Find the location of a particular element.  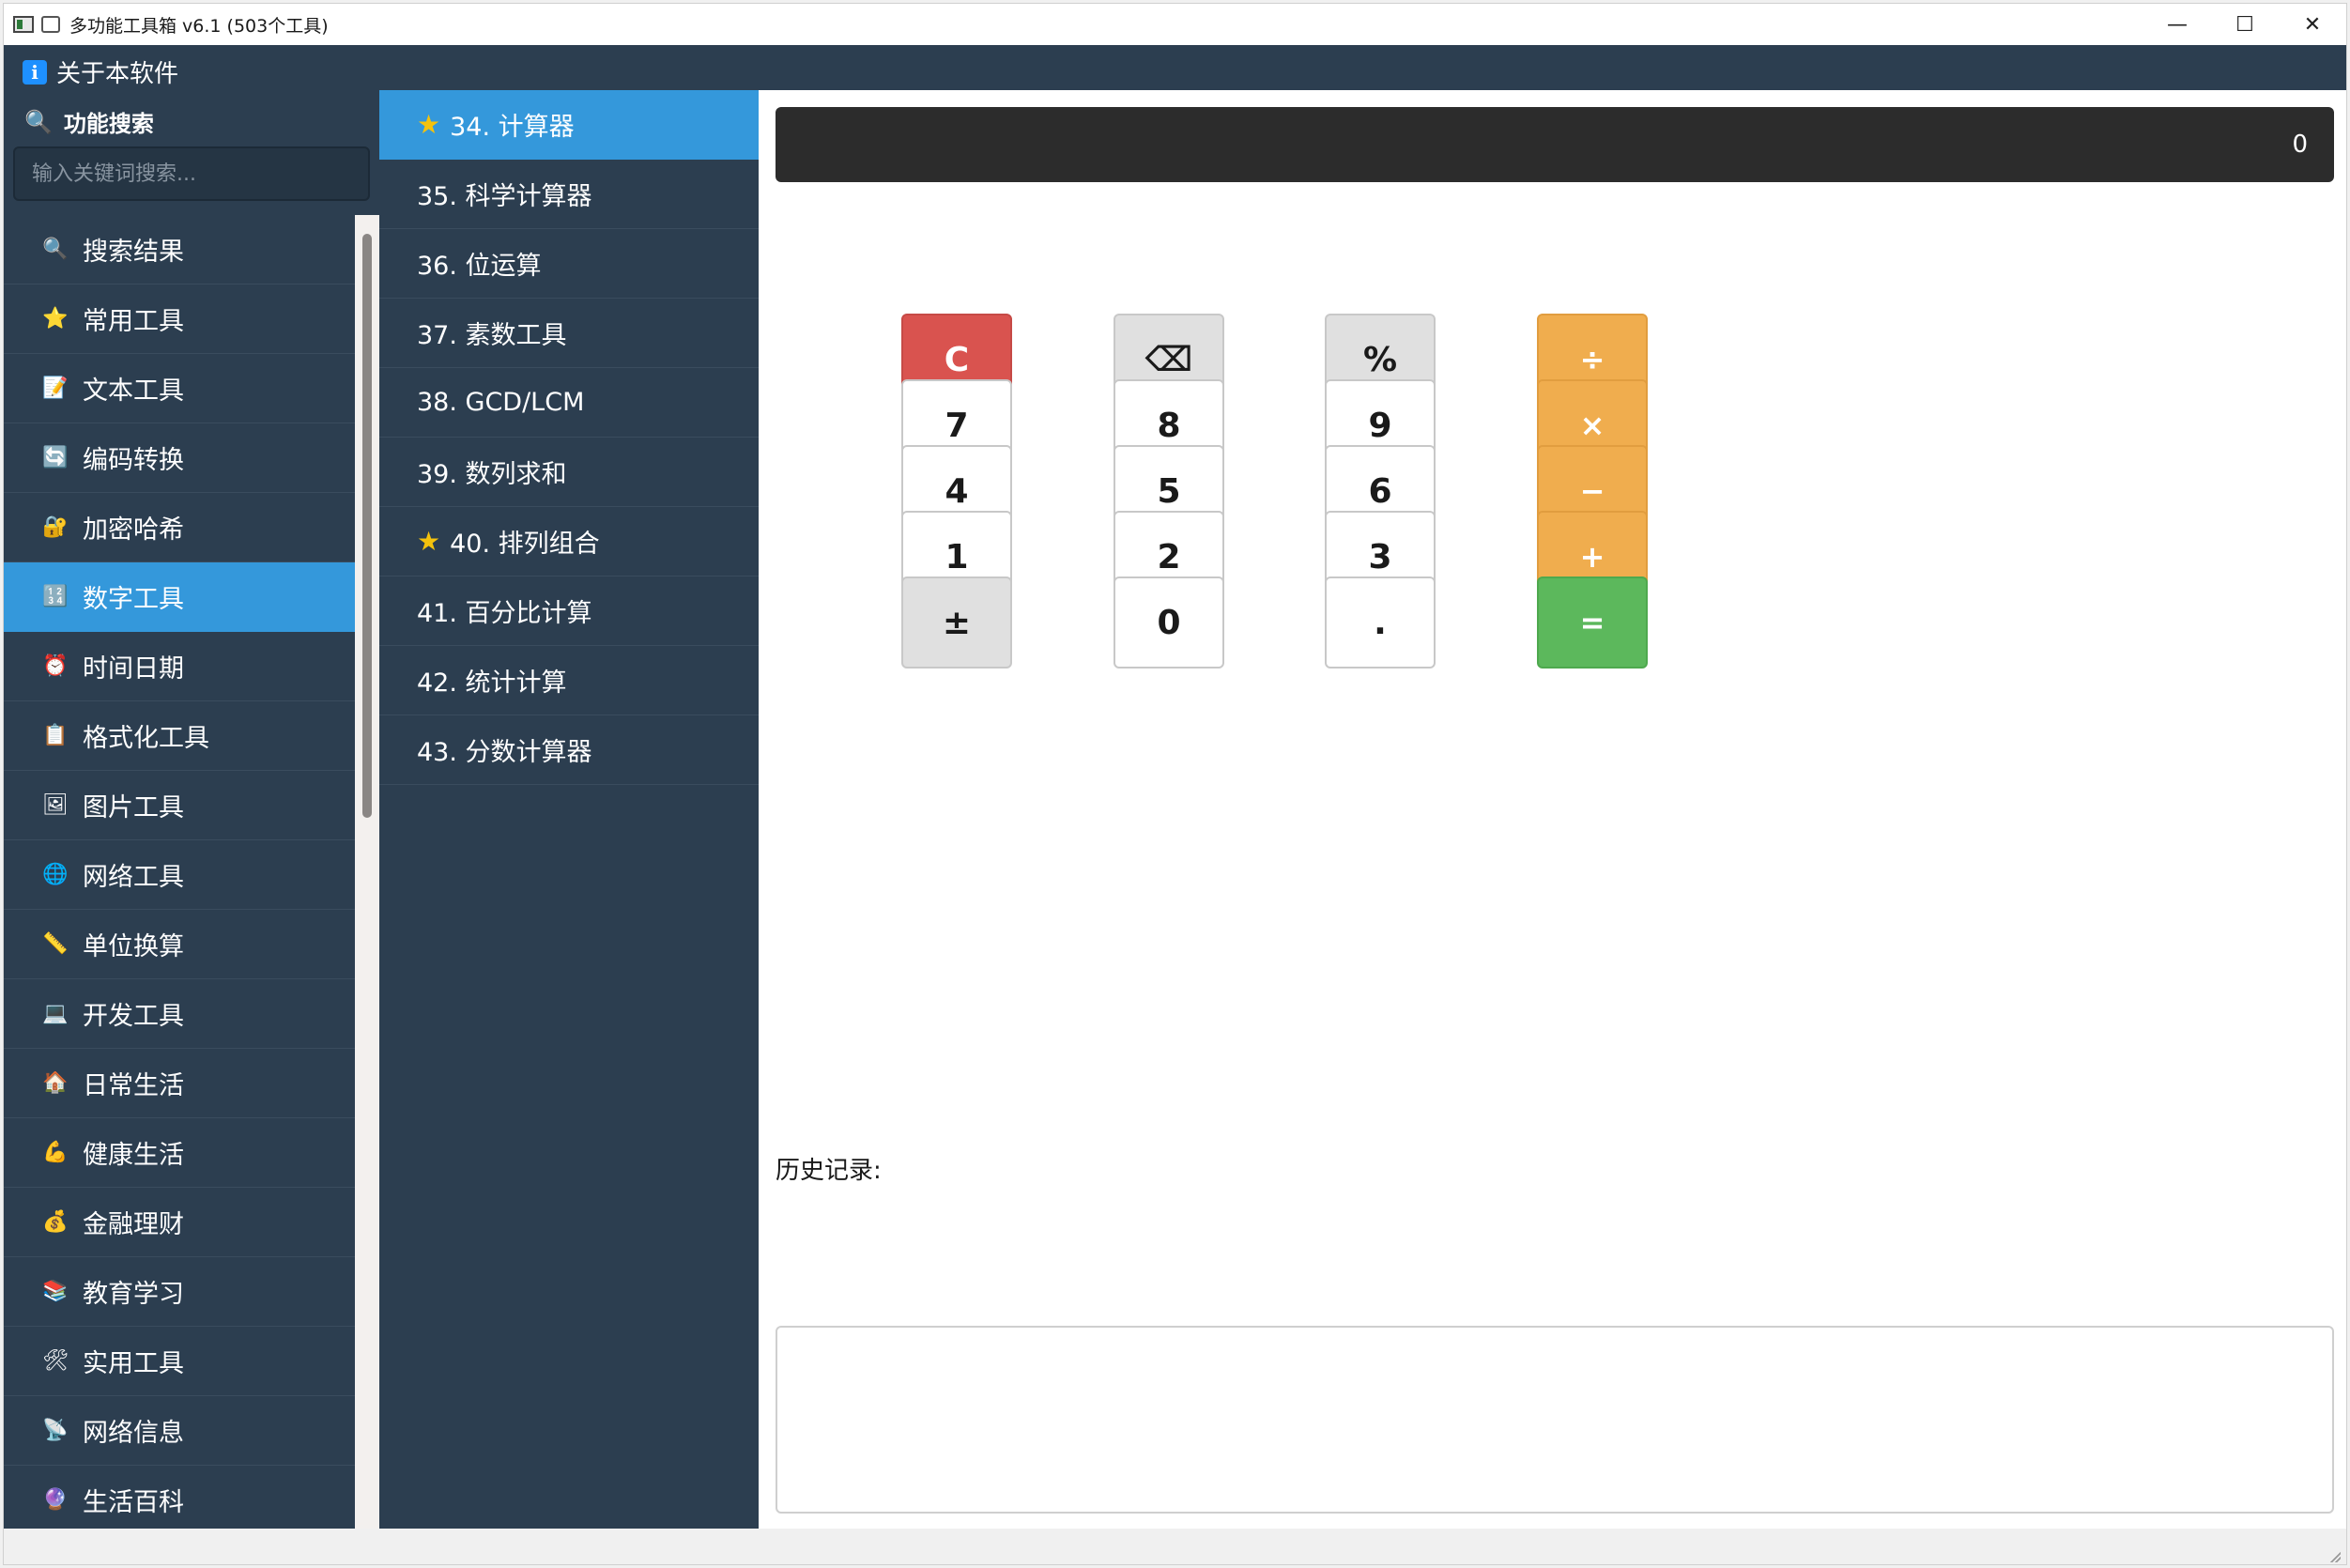

sidebar-item-6: ⏰ 时间日期 is located at coordinates (180, 667).